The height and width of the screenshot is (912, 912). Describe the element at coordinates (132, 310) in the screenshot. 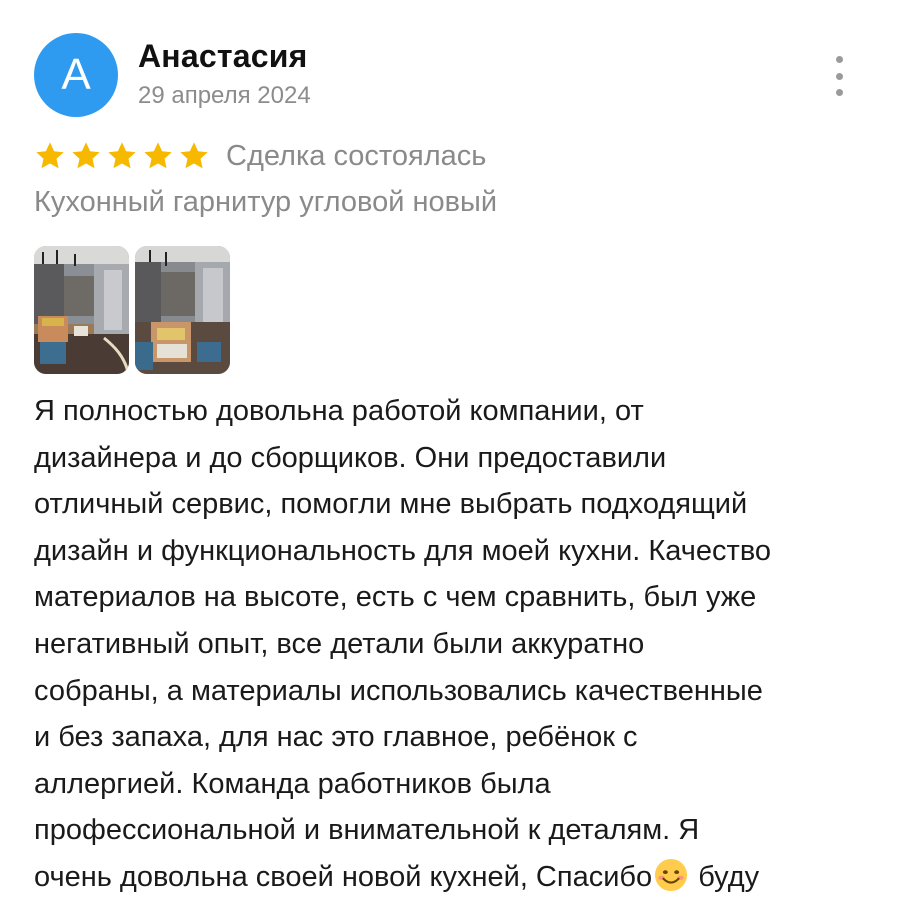

I see `photo-gallery` at that location.